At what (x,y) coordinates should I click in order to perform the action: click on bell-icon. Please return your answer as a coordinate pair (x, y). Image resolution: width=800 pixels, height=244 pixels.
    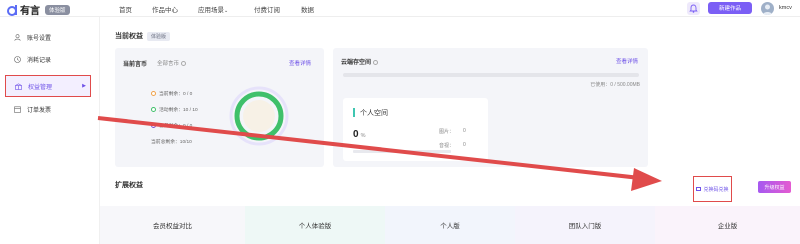
    Looking at the image, I should click on (693, 8).